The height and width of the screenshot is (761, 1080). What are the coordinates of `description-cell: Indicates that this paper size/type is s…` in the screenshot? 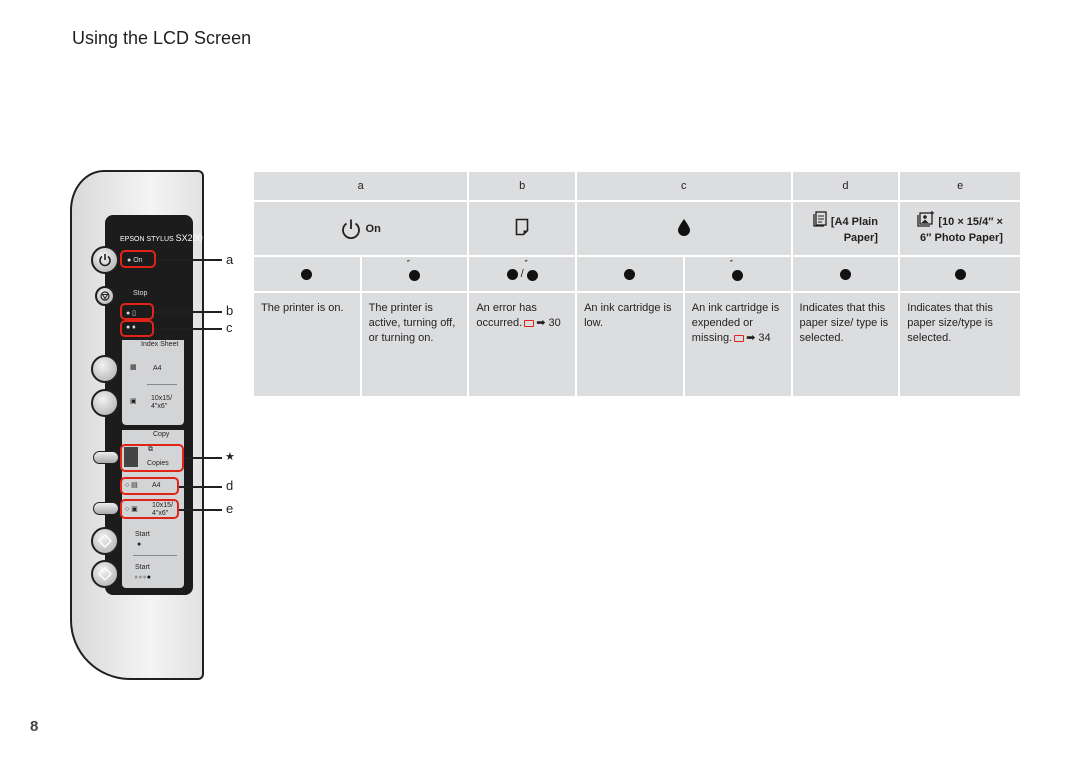 It's located at (960, 344).